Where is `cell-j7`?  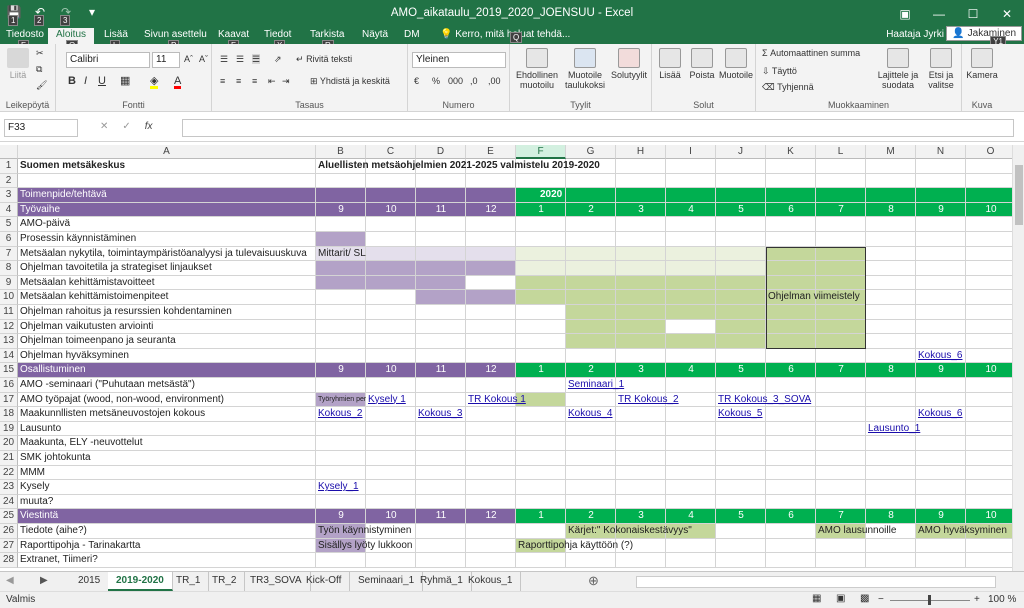 cell-j7 is located at coordinates (741, 254).